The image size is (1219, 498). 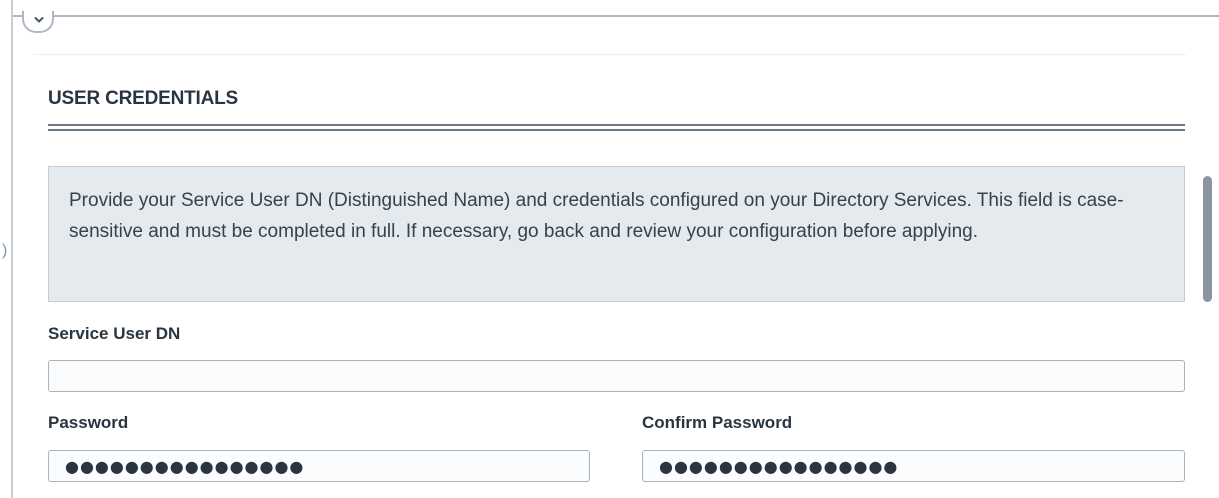 I want to click on confirm-password-input: ●●●●●●●●●●●●●●●●, so click(x=913, y=466).